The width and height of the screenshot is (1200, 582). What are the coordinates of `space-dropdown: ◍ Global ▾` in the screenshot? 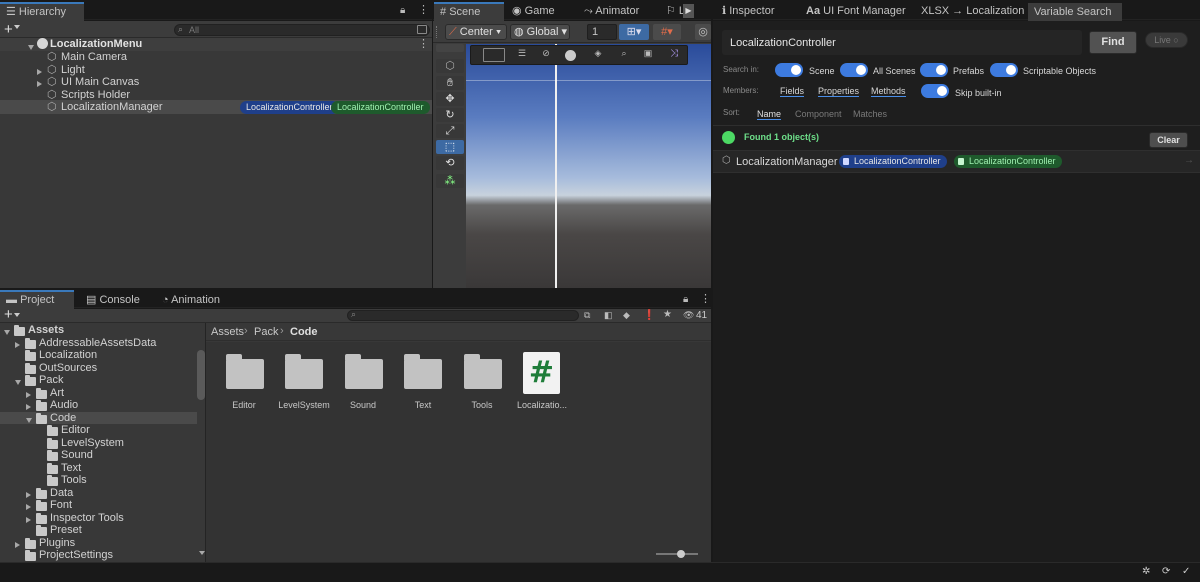 It's located at (540, 32).